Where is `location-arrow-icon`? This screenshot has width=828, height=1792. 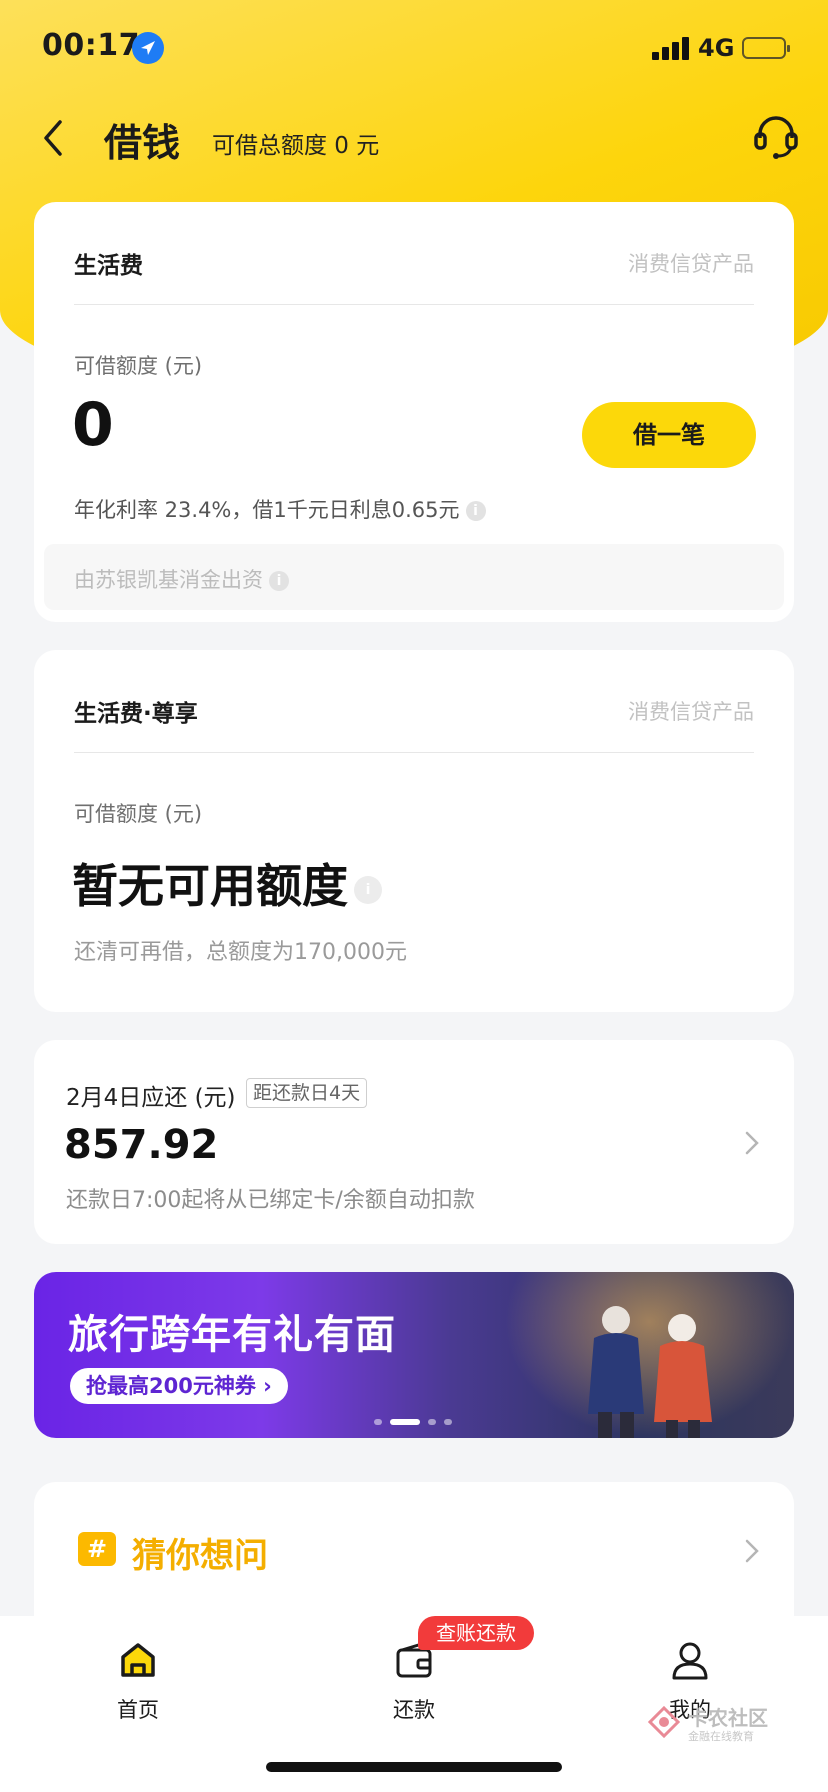
location-arrow-icon is located at coordinates (148, 48).